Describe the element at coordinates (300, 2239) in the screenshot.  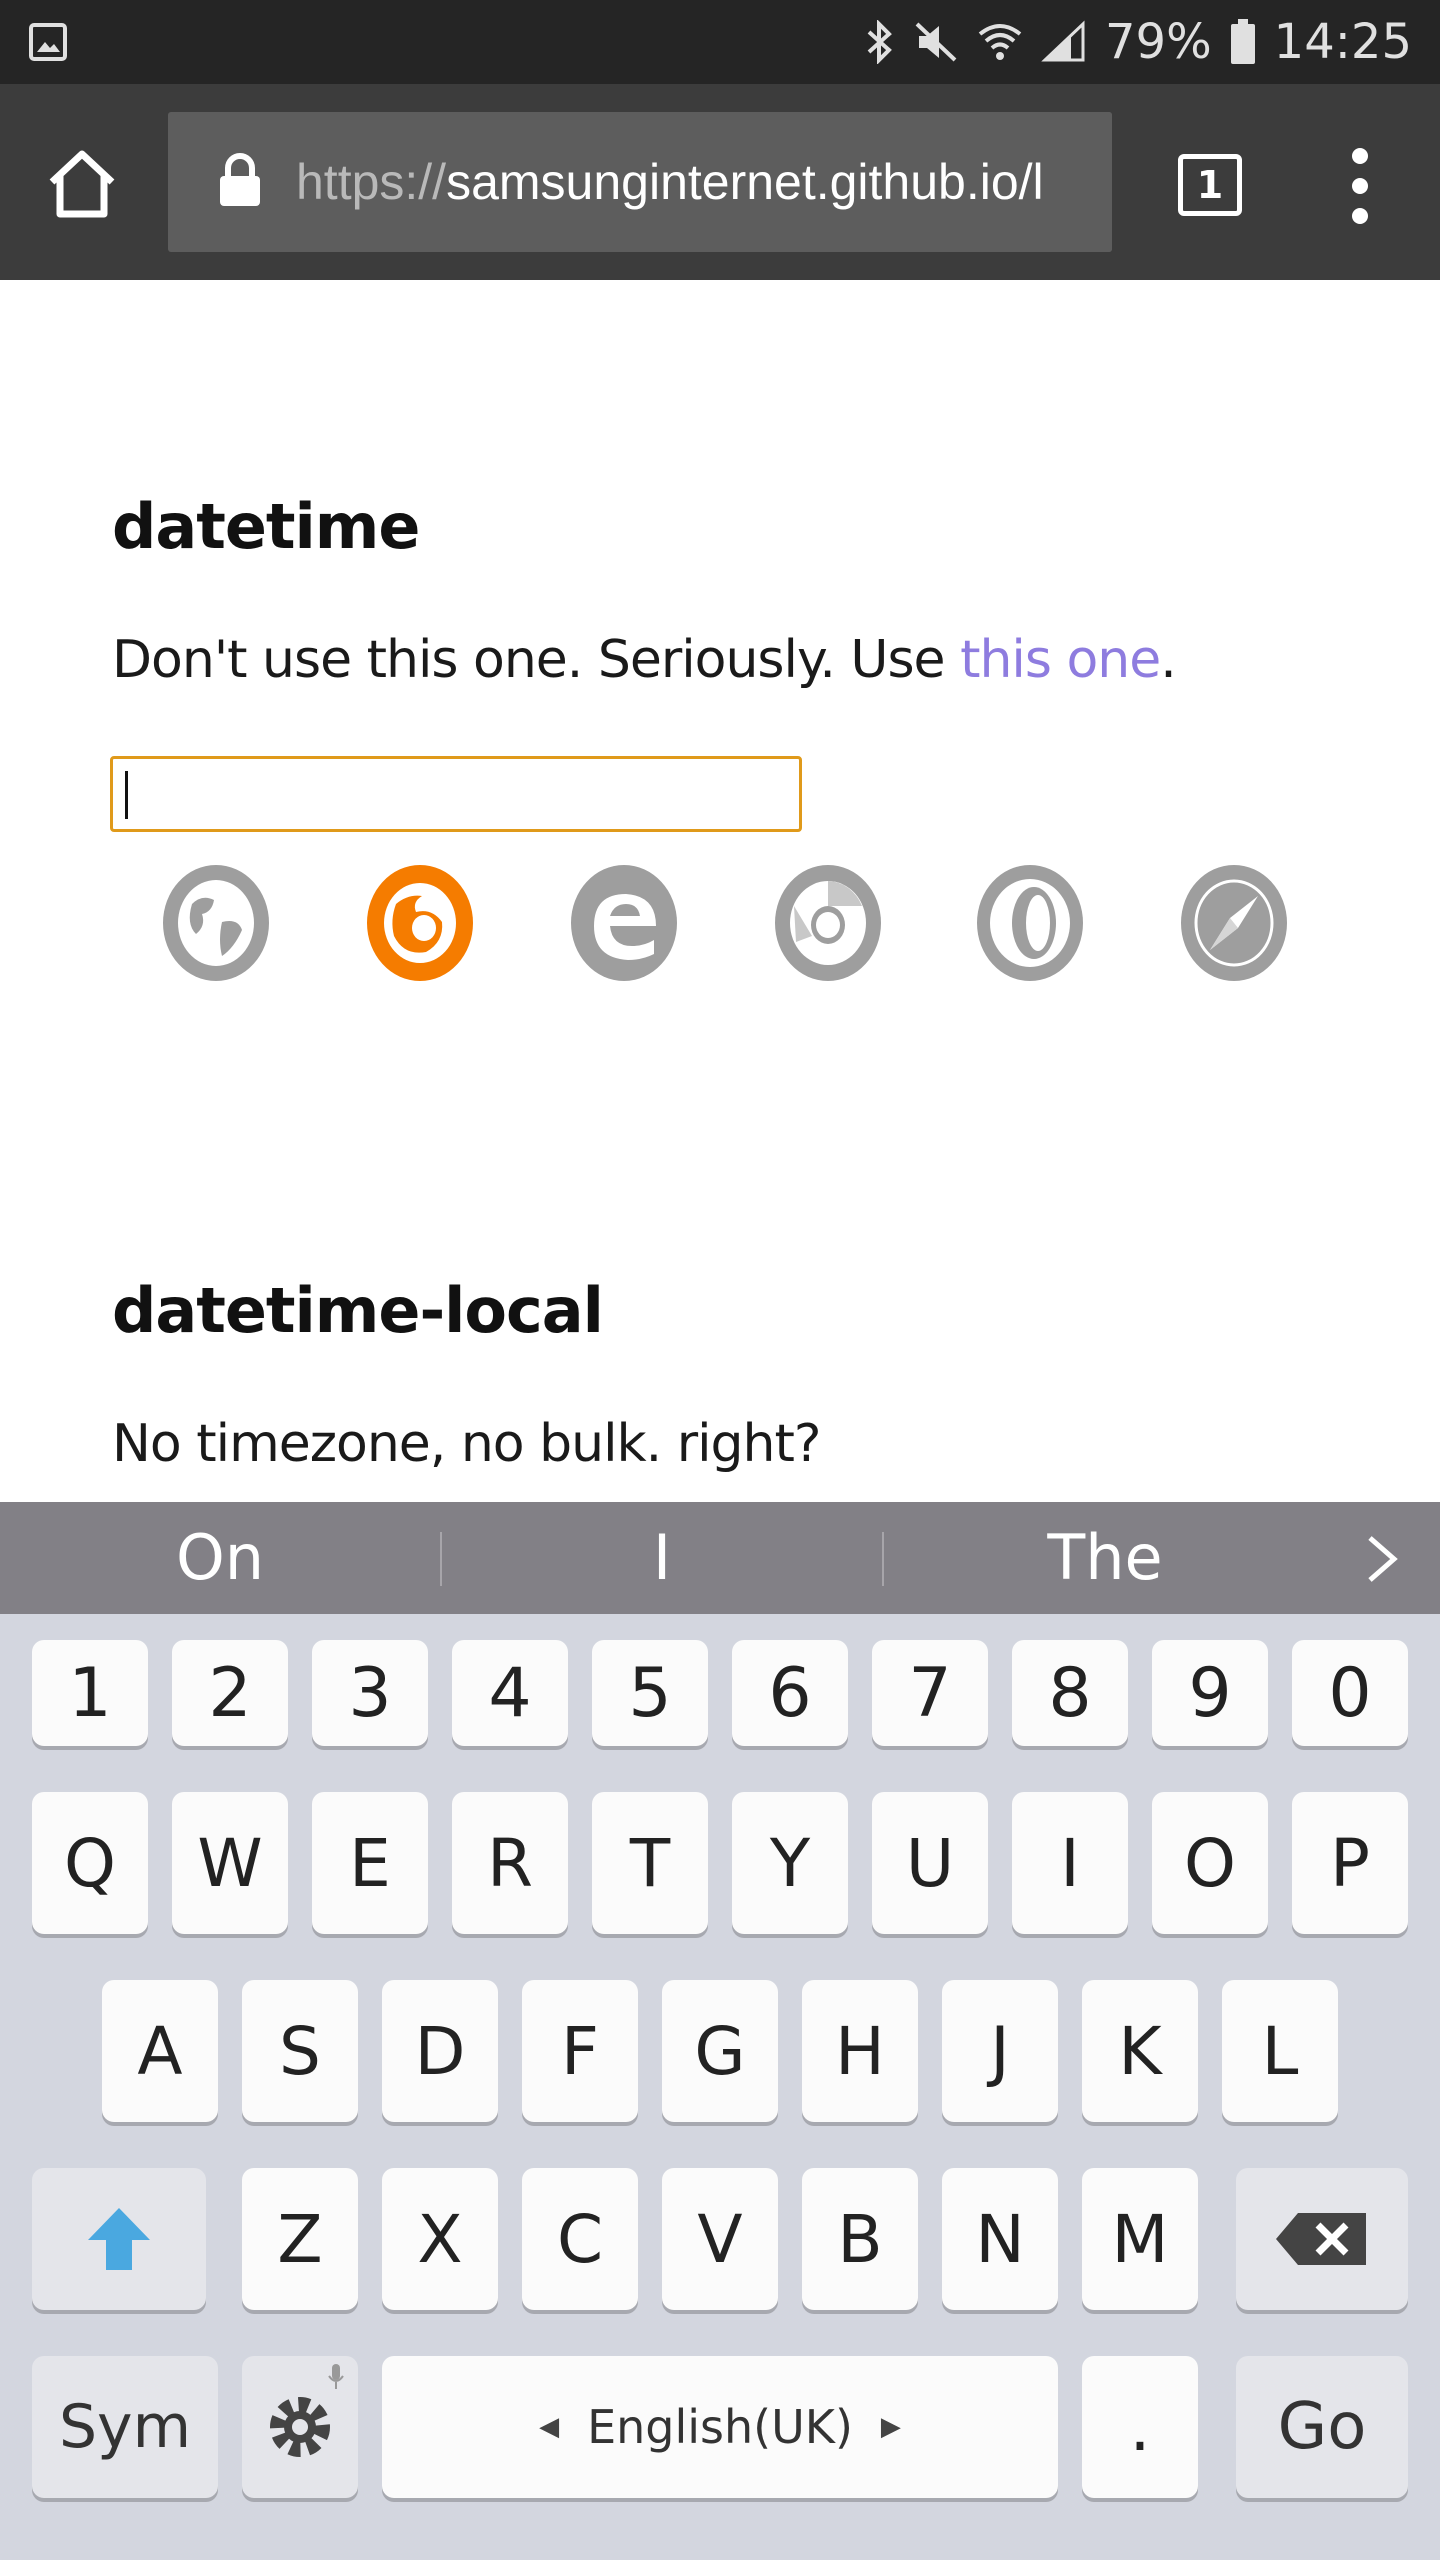
I see `key-z: Z` at that location.